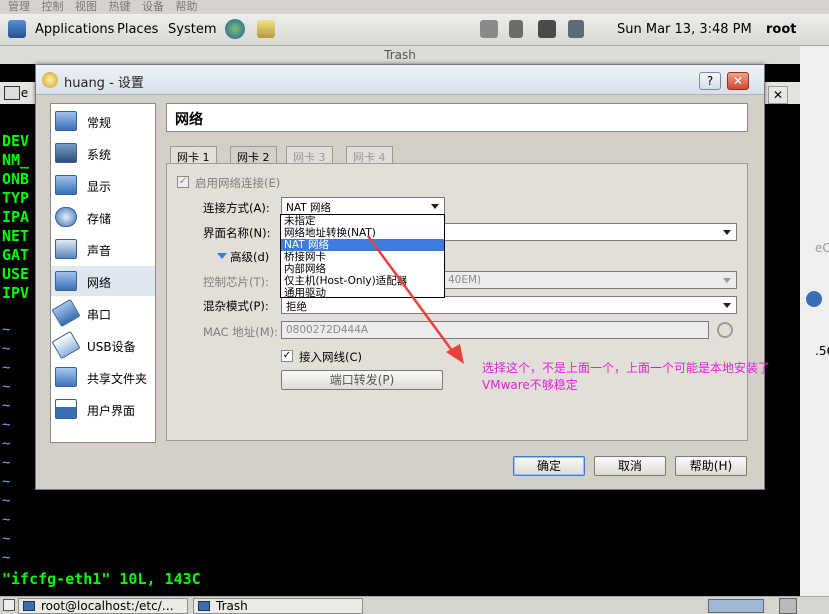  What do you see at coordinates (253, 155) in the screenshot?
I see `tab-adapter-2: 网卡 2` at bounding box center [253, 155].